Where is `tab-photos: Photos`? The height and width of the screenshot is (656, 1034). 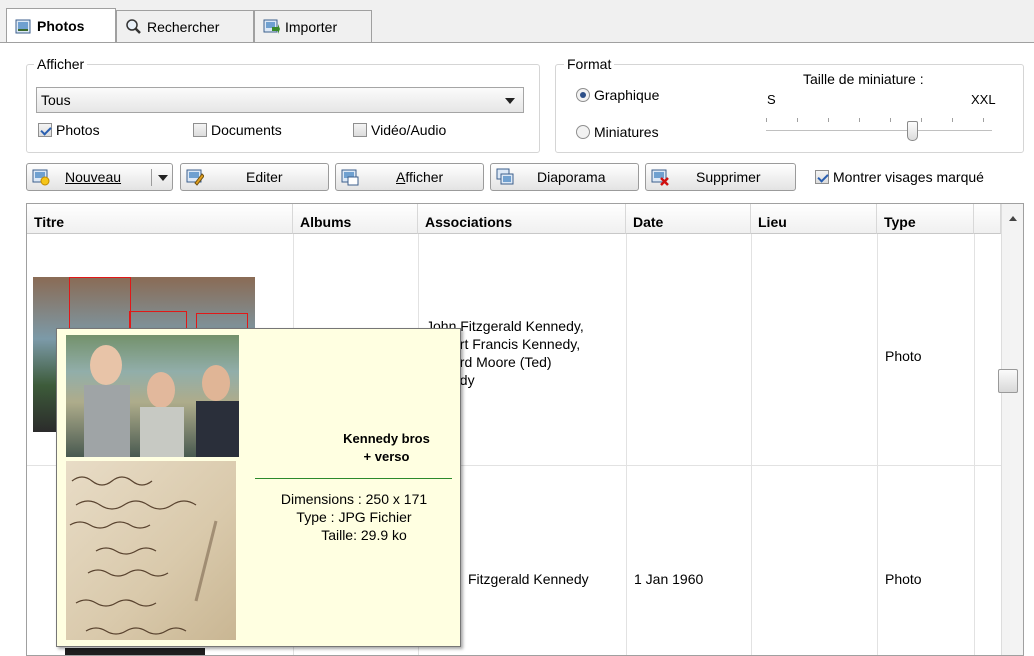
tab-photos: Photos is located at coordinates (61, 25).